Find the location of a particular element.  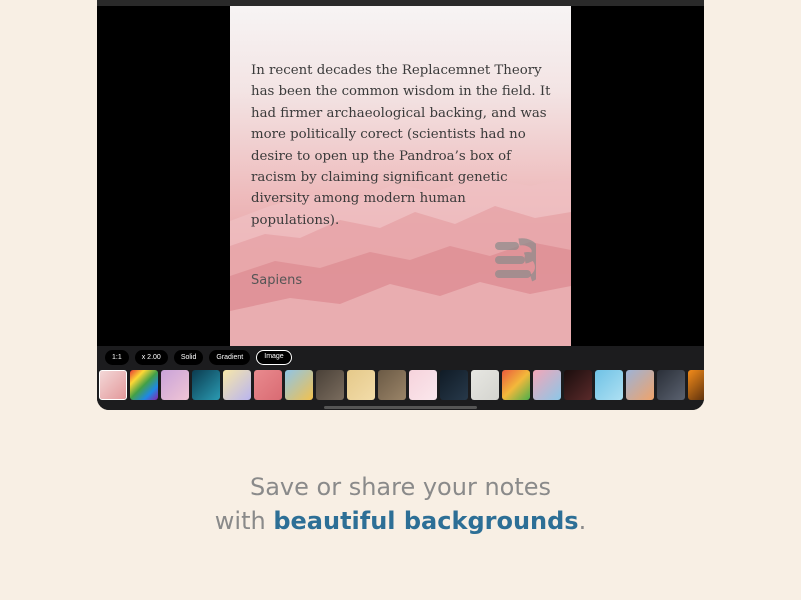

background-thumb-holo-pink is located at coordinates (547, 385).